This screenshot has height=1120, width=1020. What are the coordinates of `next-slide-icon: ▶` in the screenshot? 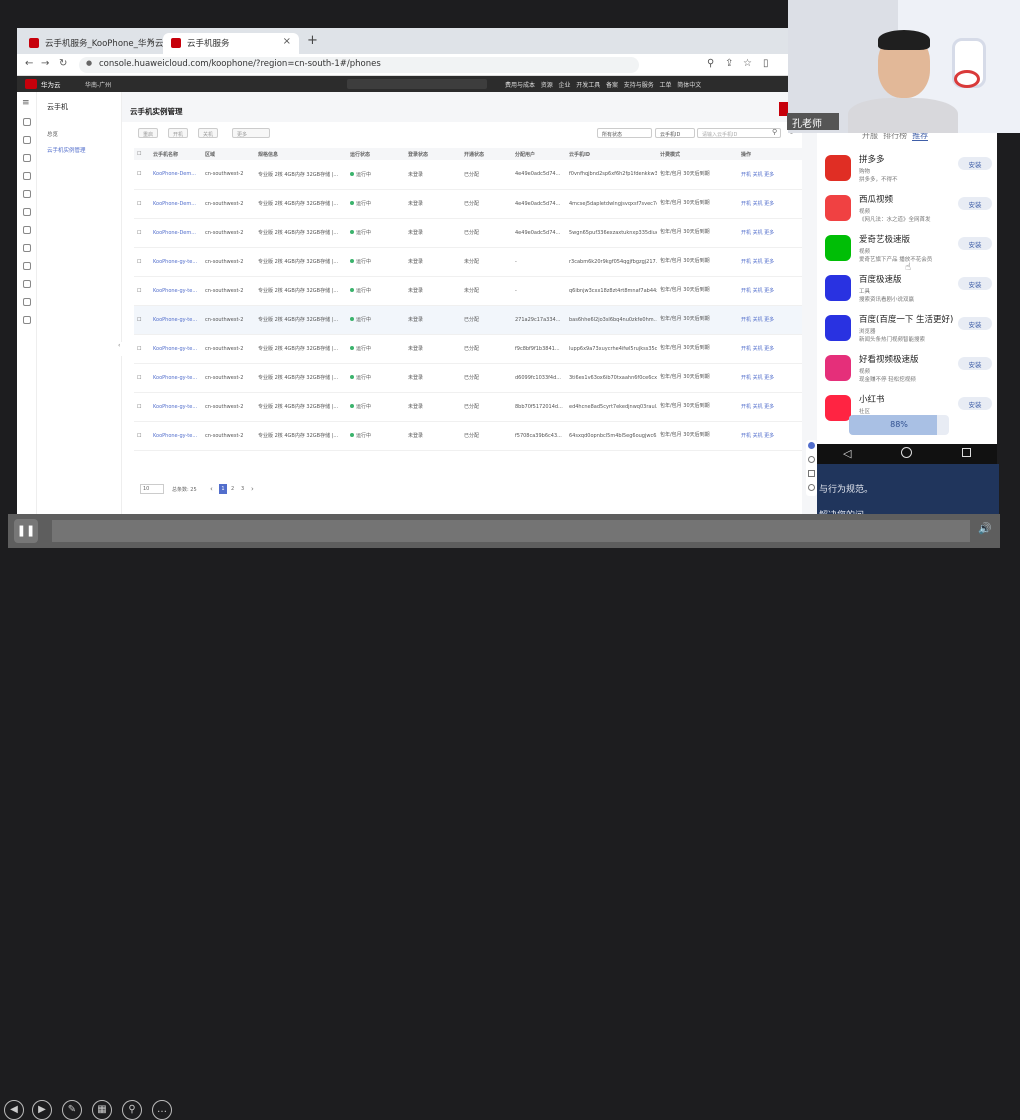 It's located at (42, 1110).